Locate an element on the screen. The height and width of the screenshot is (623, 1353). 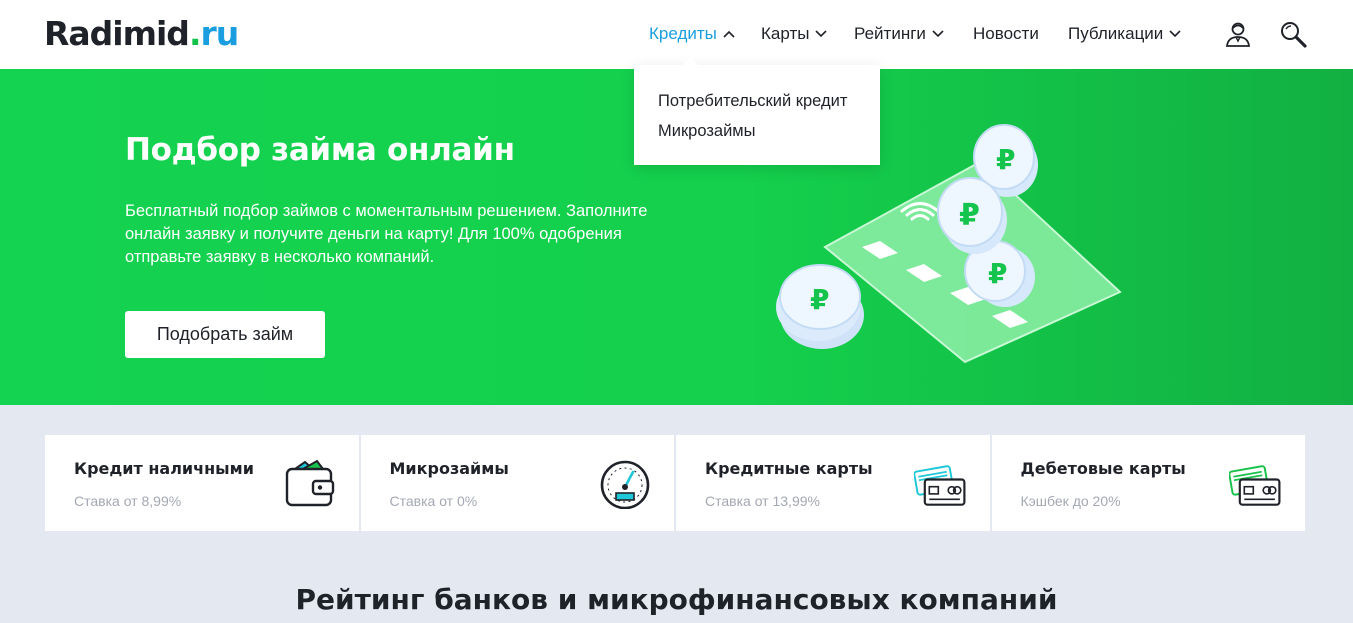
card-debit-cards: Дебетовые карты Кэшбек до 20% is located at coordinates (1148, 483).